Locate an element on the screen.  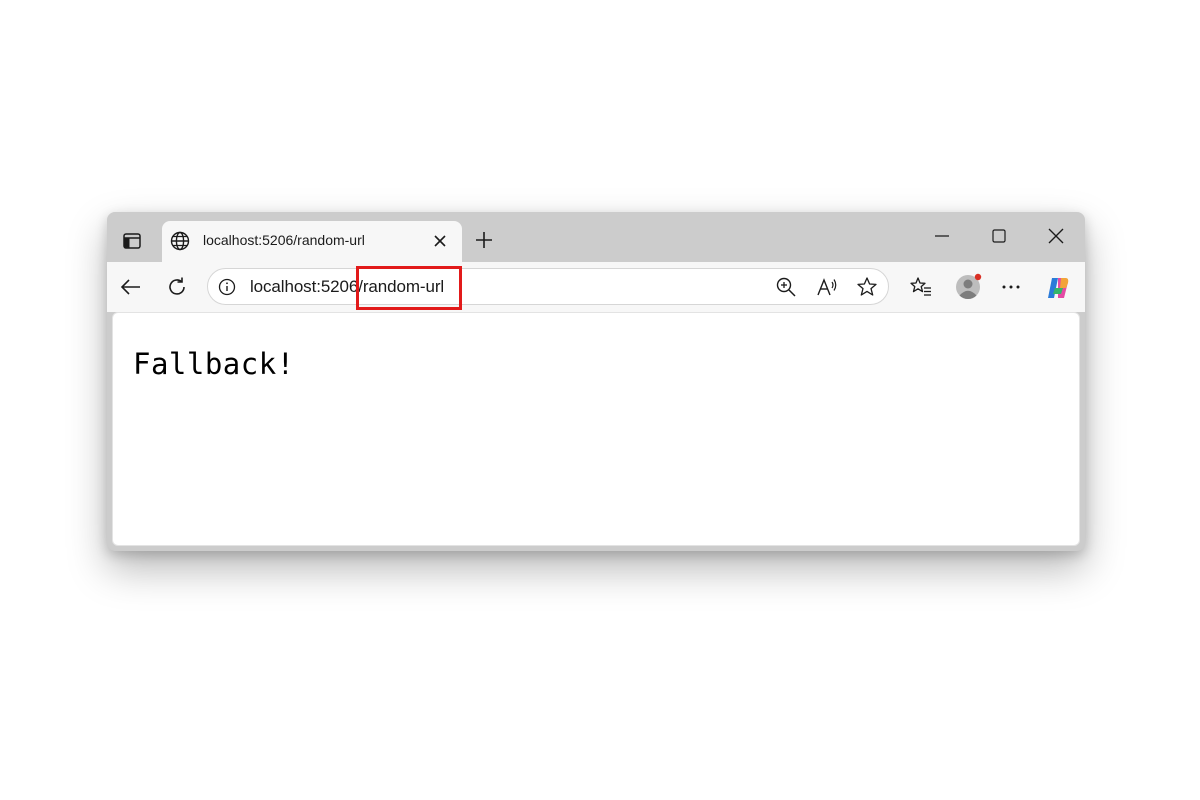
favorites-icon is located at coordinates (921, 287).